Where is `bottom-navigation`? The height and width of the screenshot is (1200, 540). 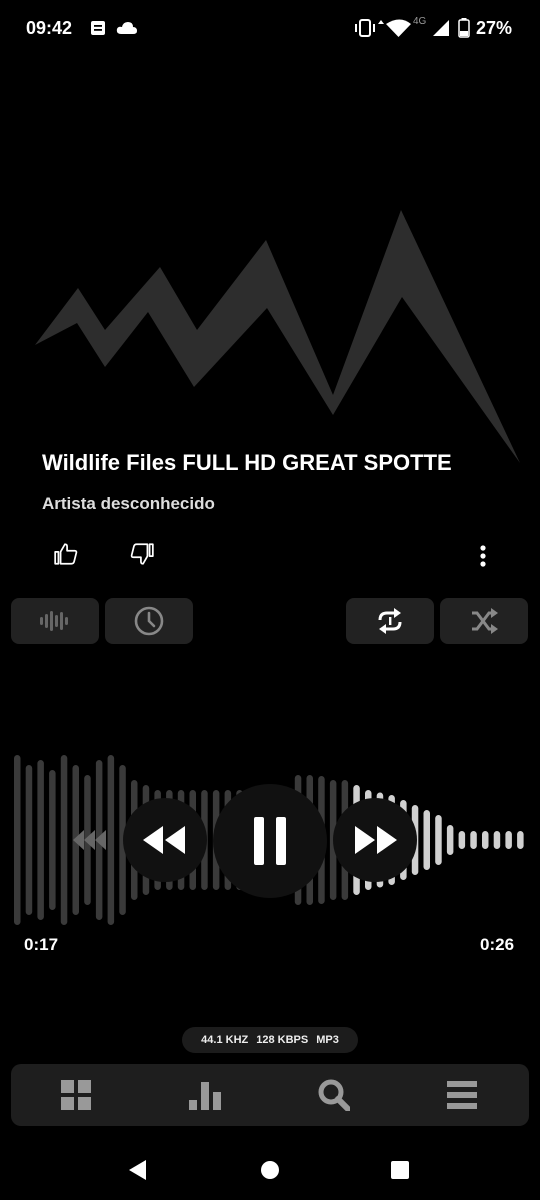
bottom-navigation is located at coordinates (270, 1095).